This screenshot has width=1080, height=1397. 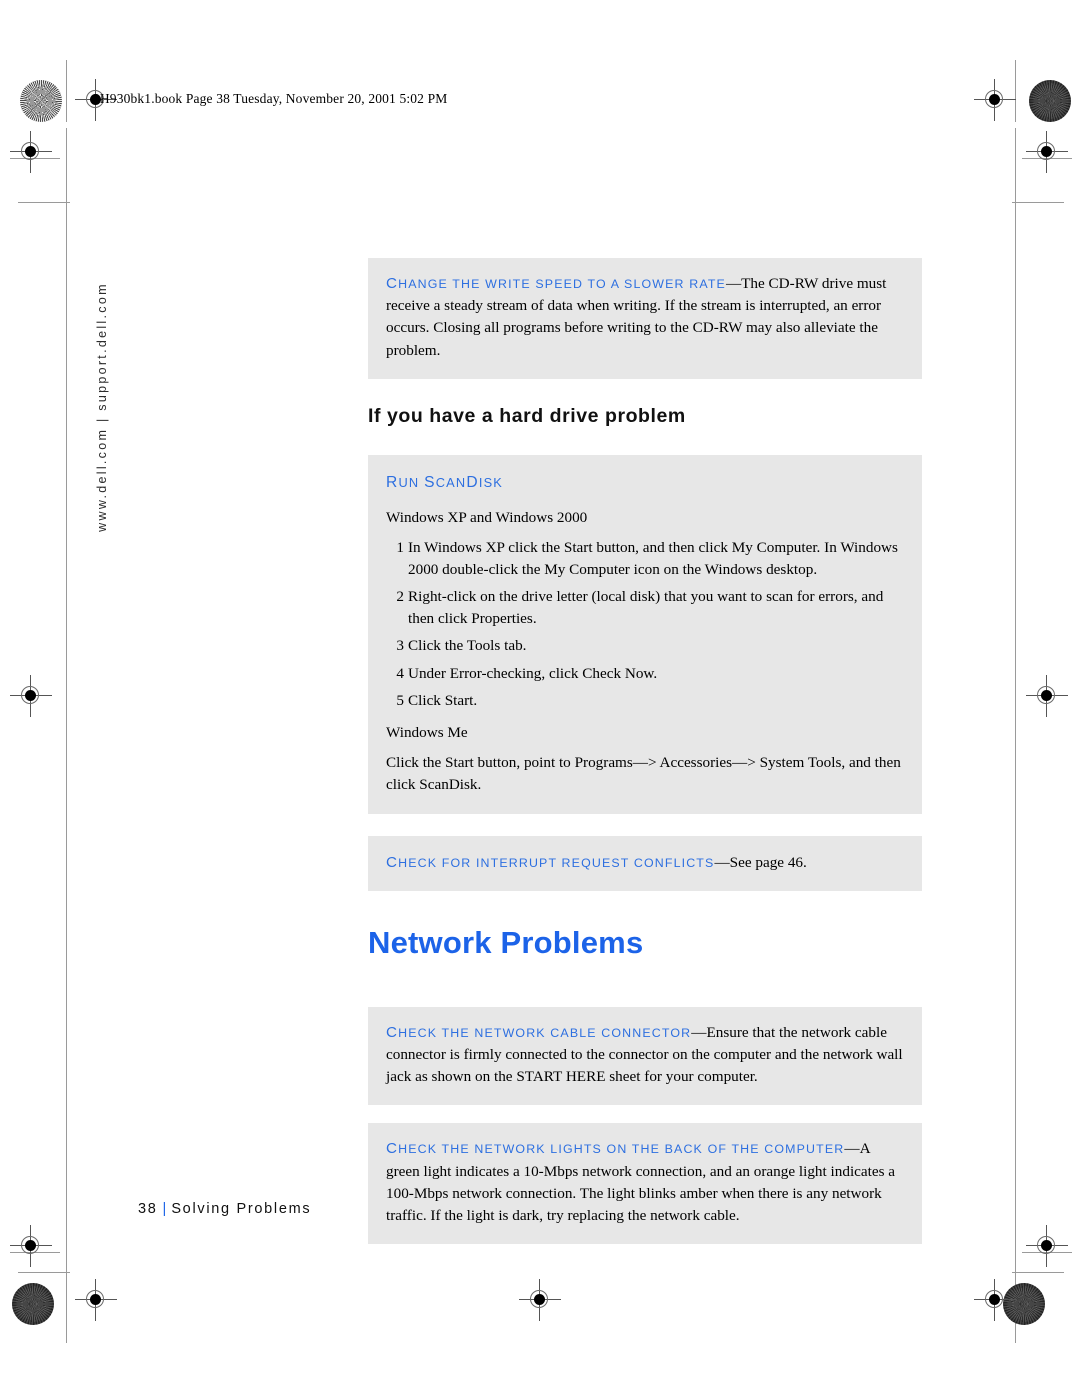 What do you see at coordinates (472, 482) in the screenshot?
I see `scandisk-cap-d: D` at bounding box center [472, 482].